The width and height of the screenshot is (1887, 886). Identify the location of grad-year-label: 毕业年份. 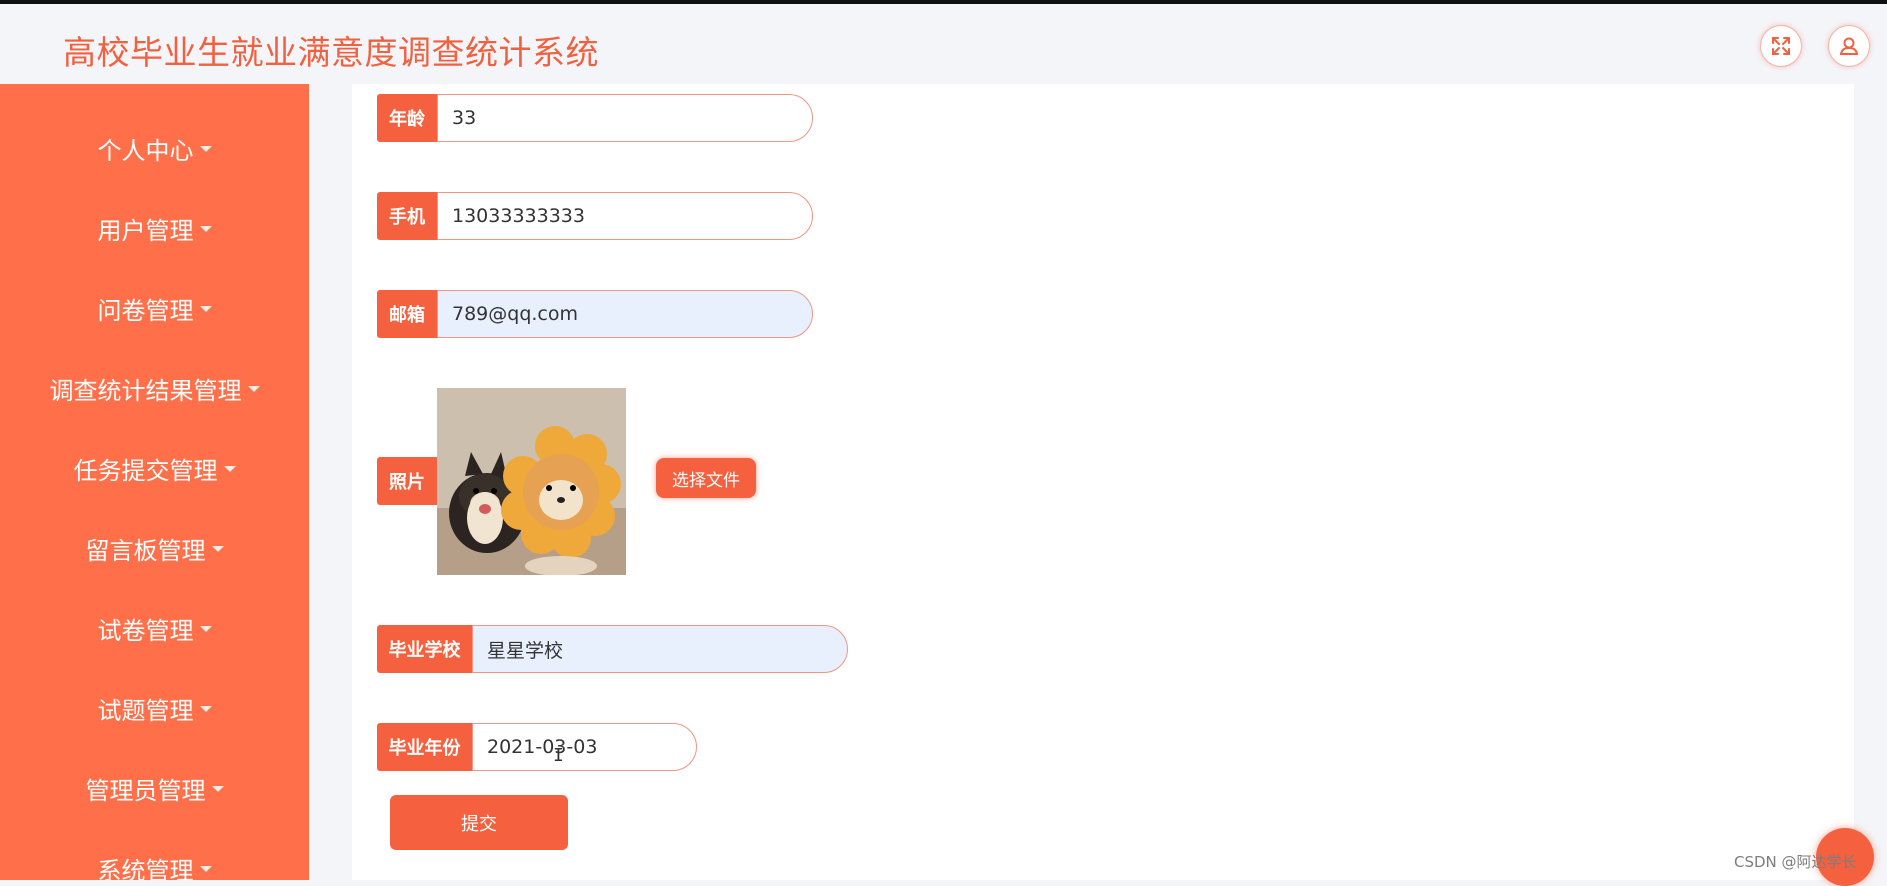
(424, 747).